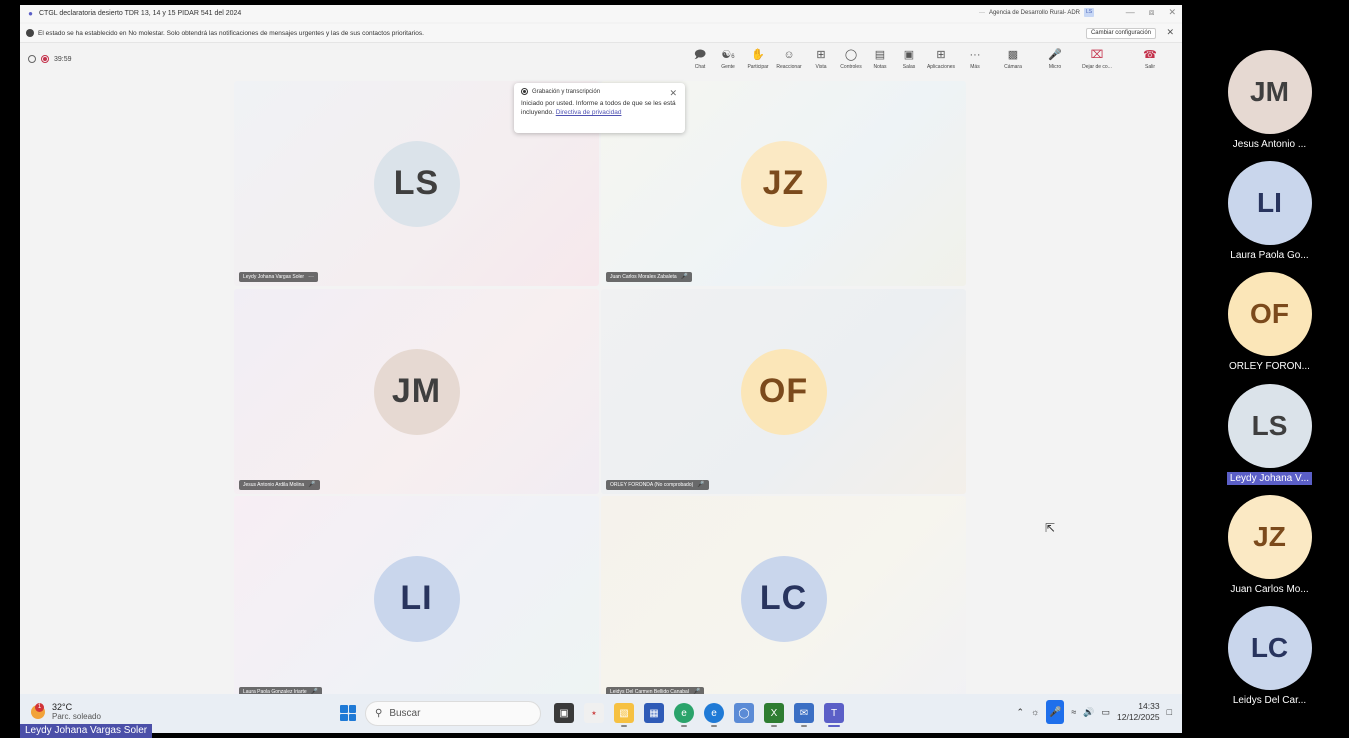  What do you see at coordinates (1172, 12) in the screenshot?
I see `close-icon: ✕` at bounding box center [1172, 12].